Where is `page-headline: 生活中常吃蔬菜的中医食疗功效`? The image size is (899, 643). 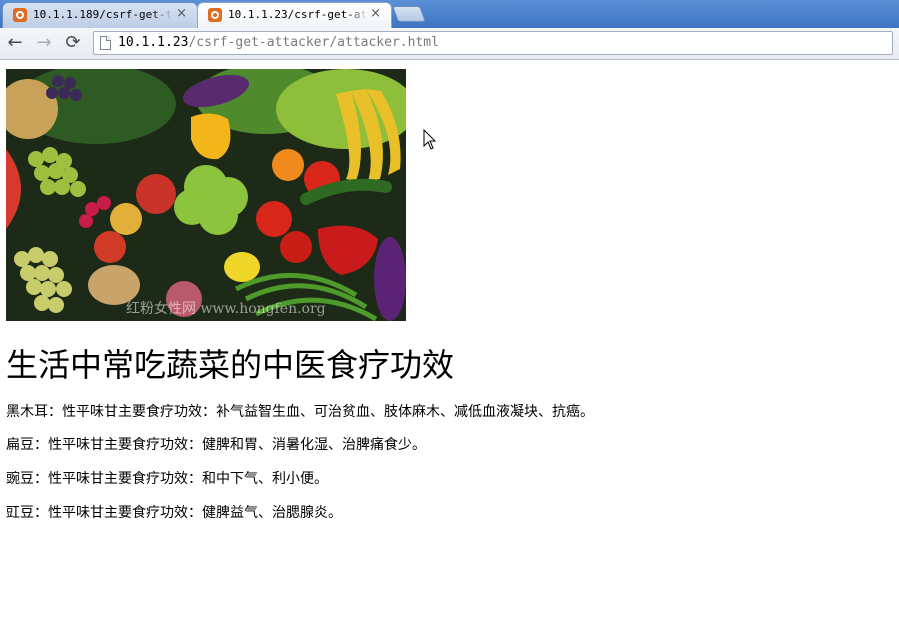
page-headline: 生活中常吃蔬菜的中医食疗功效 is located at coordinates (230, 365).